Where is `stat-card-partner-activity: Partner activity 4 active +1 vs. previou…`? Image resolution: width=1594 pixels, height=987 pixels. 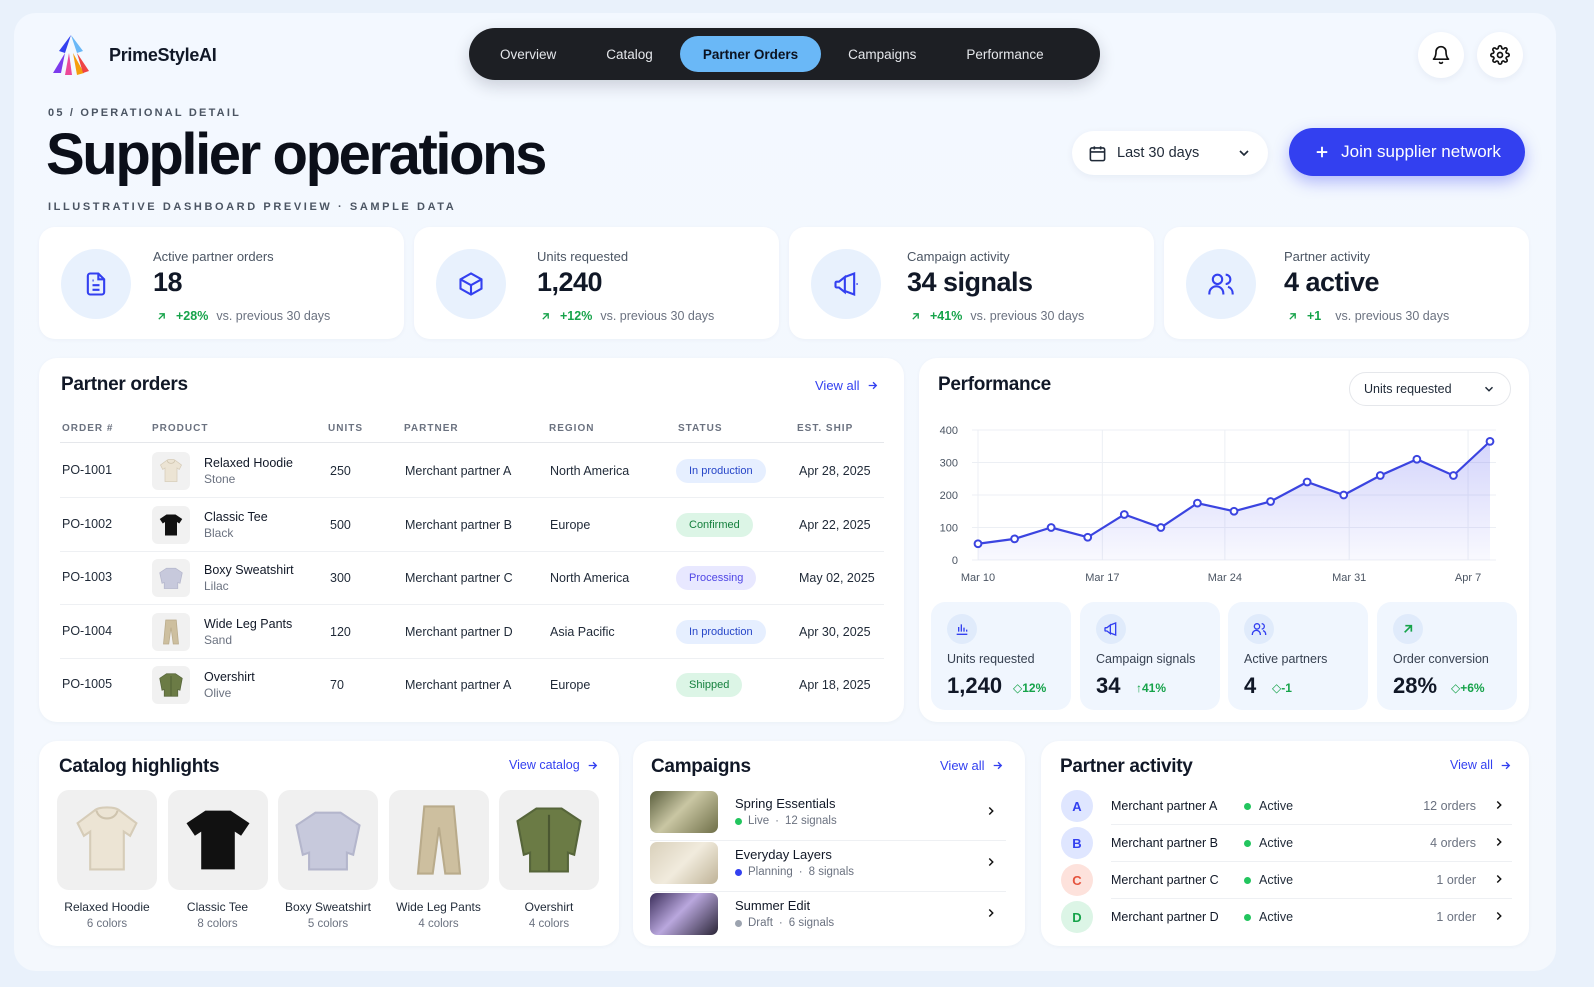 stat-card-partner-activity: Partner activity 4 active +1 vs. previou… is located at coordinates (1346, 283).